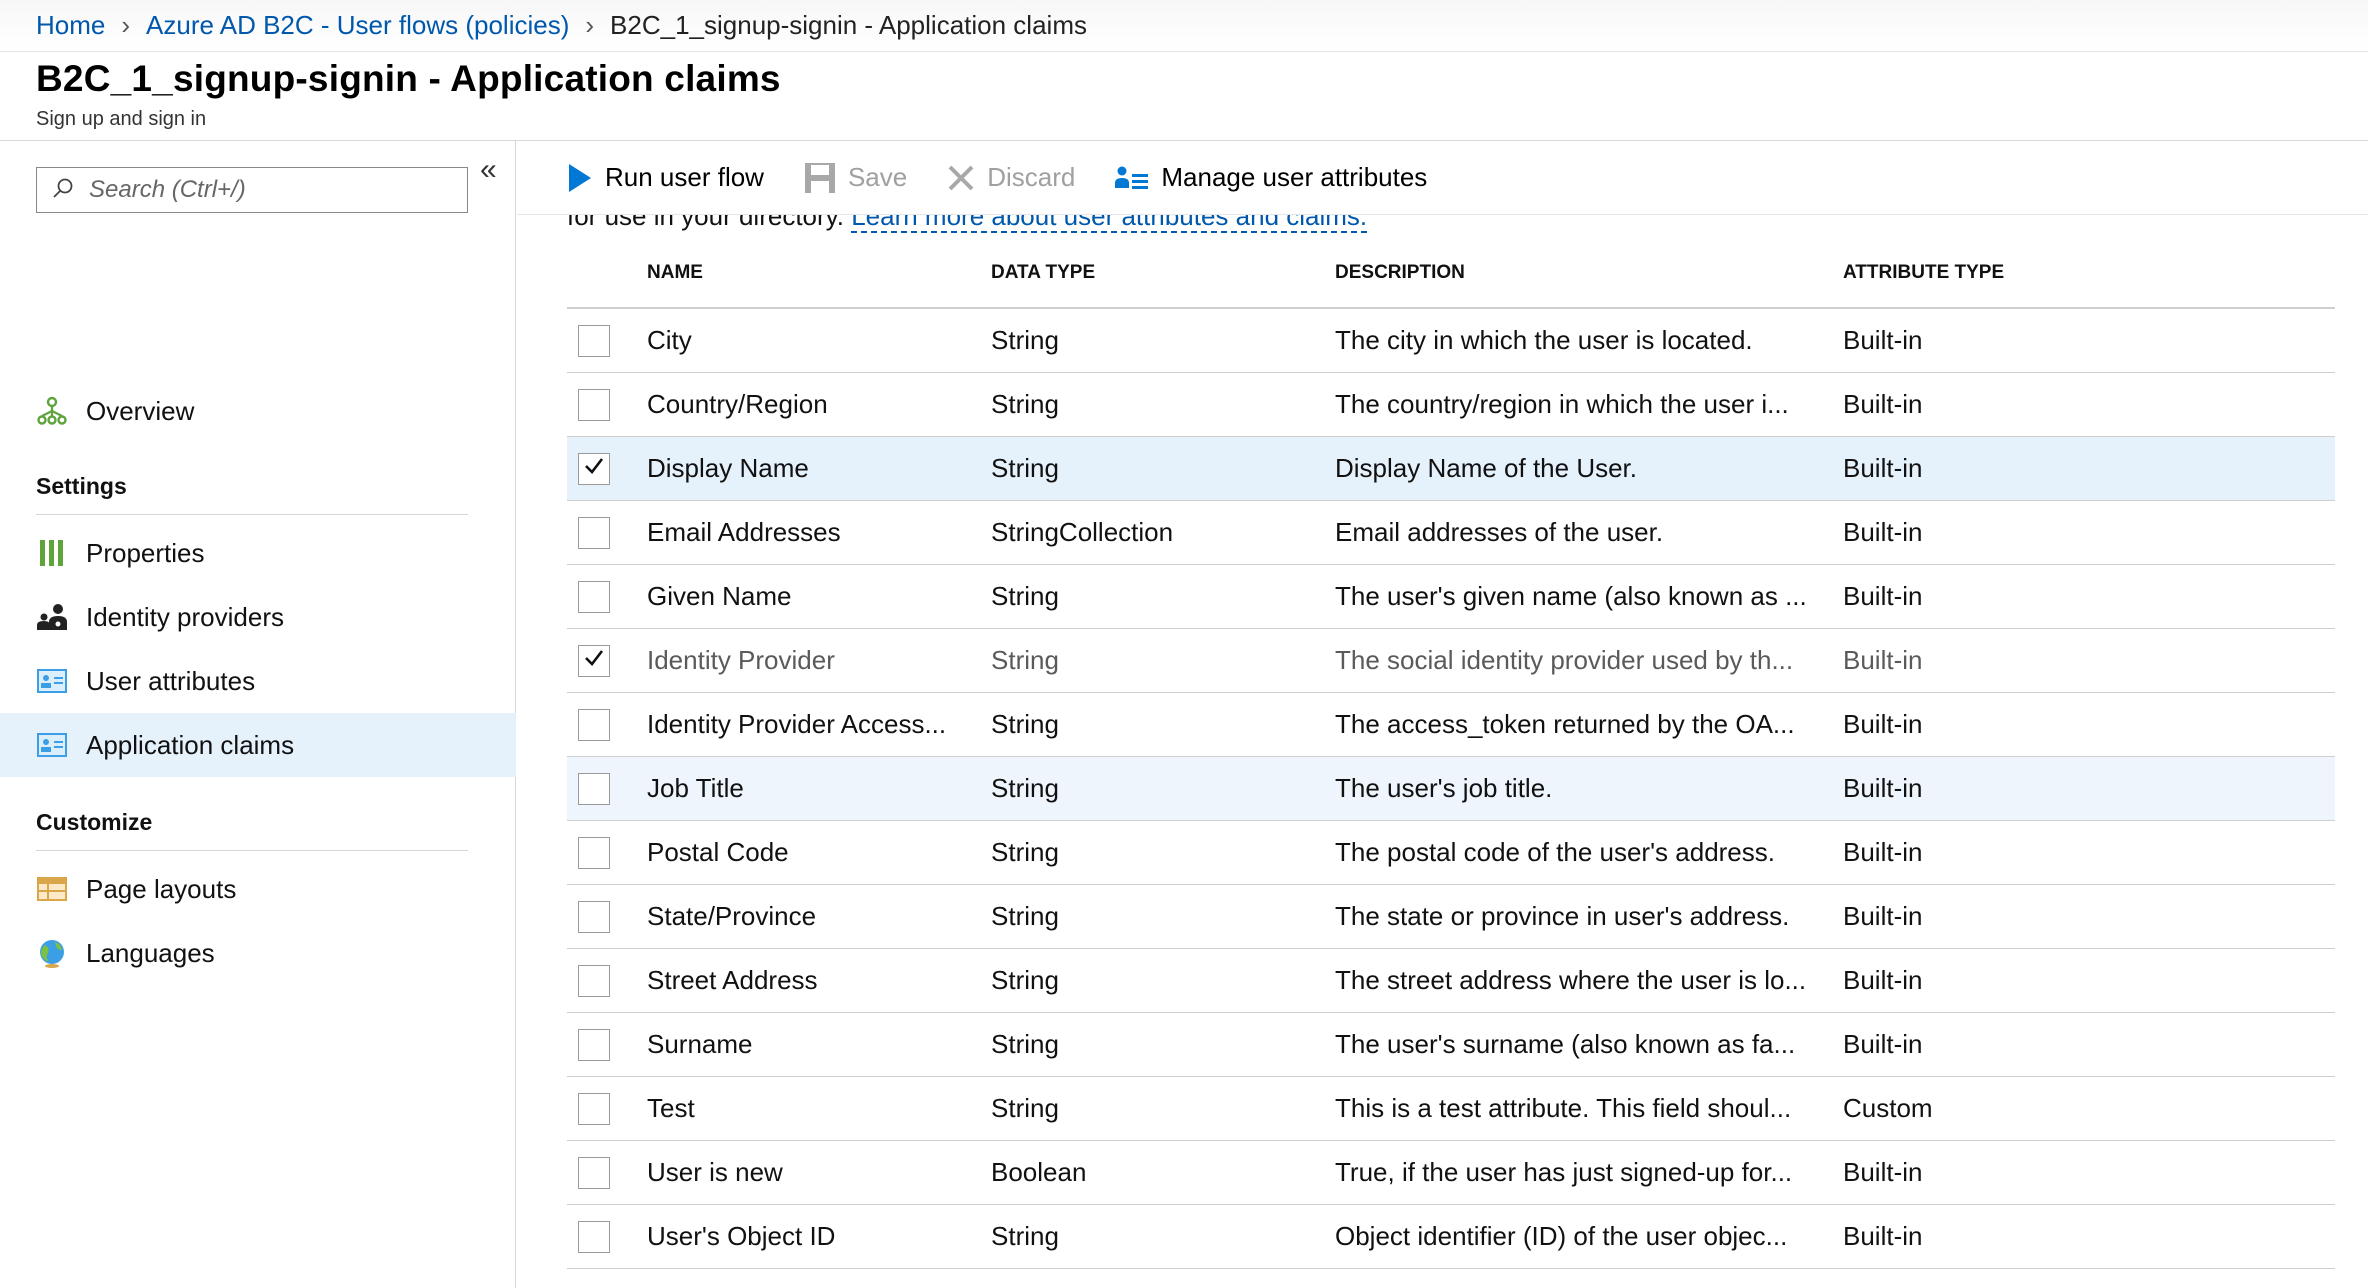 Image resolution: width=2368 pixels, height=1288 pixels. I want to click on save-label: Save, so click(877, 177).